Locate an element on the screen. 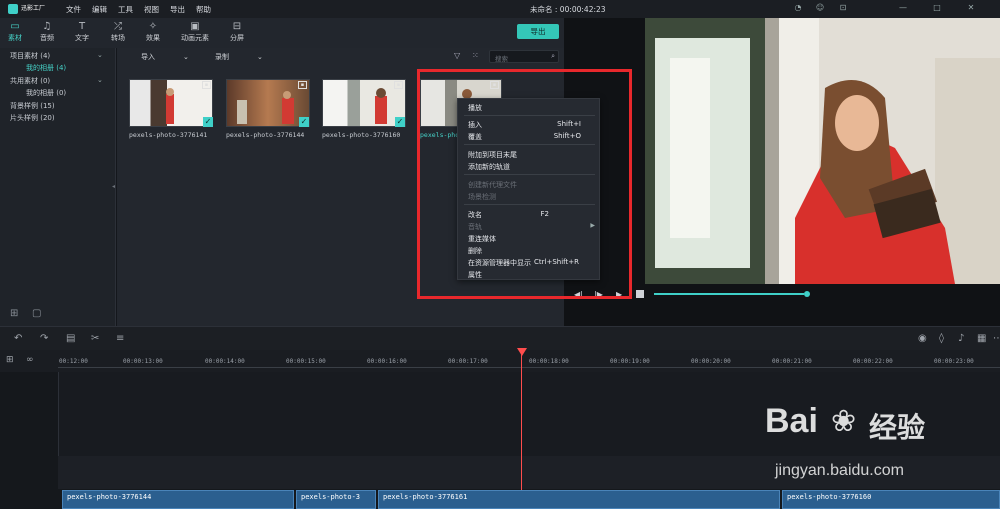 This screenshot has height=509, width=1000. cart-icon: ⊡ is located at coordinates (843, 8).